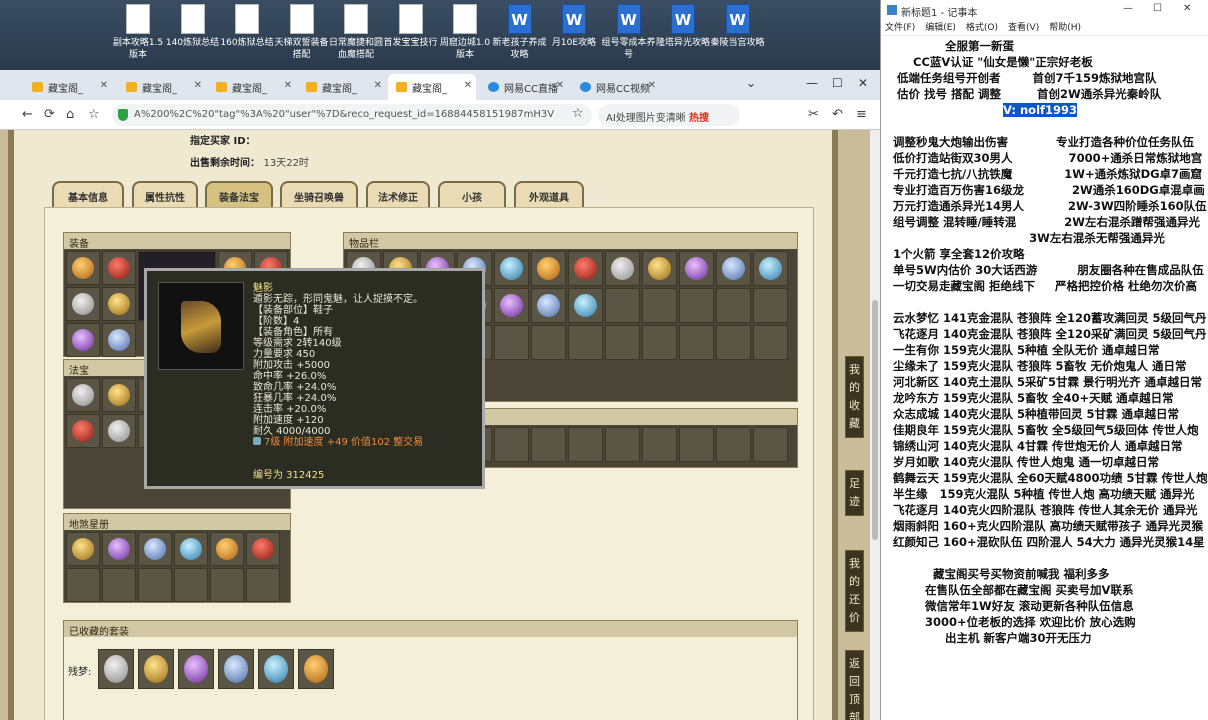 The width and height of the screenshot is (1208, 720). Describe the element at coordinates (520, 32) in the screenshot. I see `desktop-icon: W 新老孩子养成攻略` at that location.